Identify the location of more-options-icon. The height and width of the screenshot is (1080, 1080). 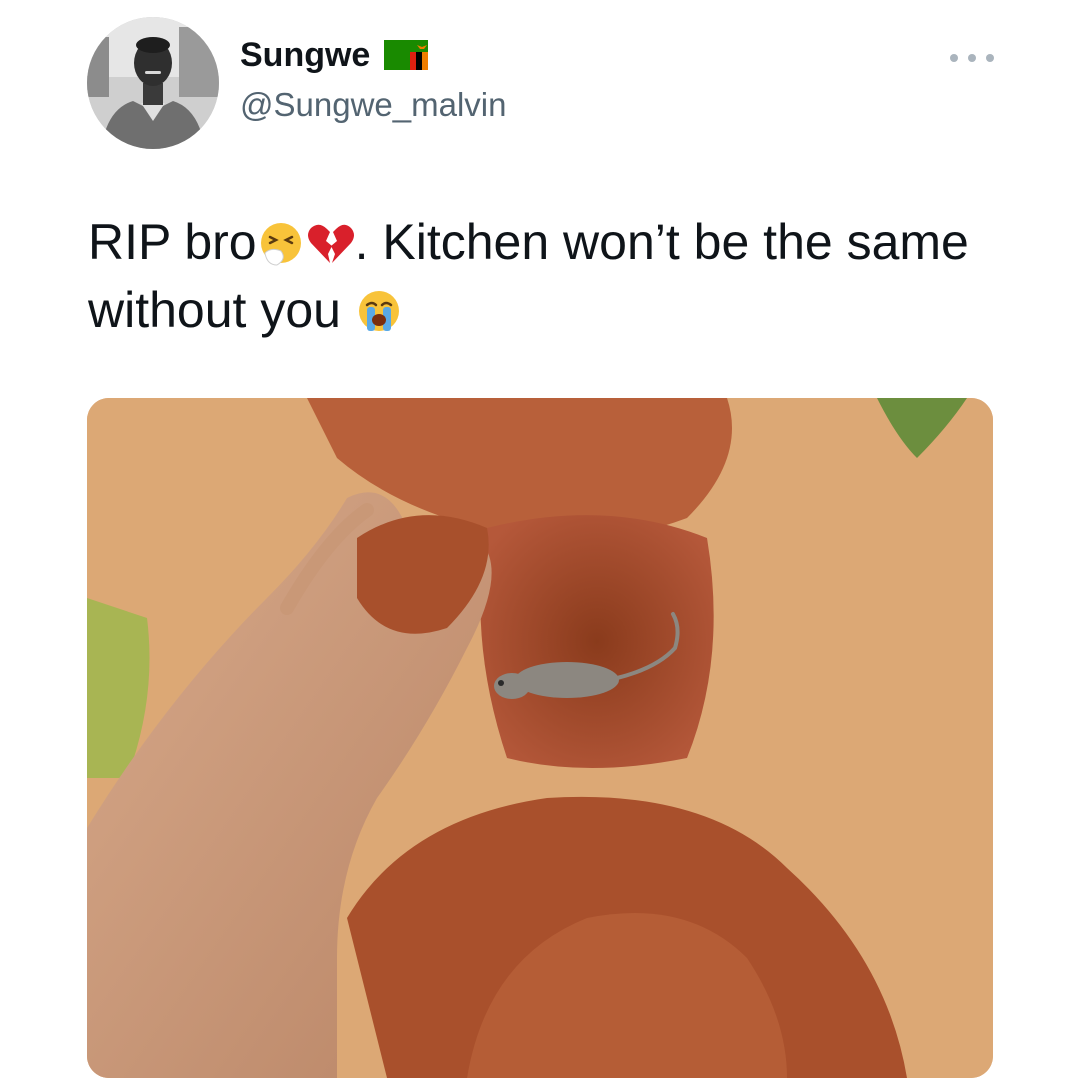
(972, 58).